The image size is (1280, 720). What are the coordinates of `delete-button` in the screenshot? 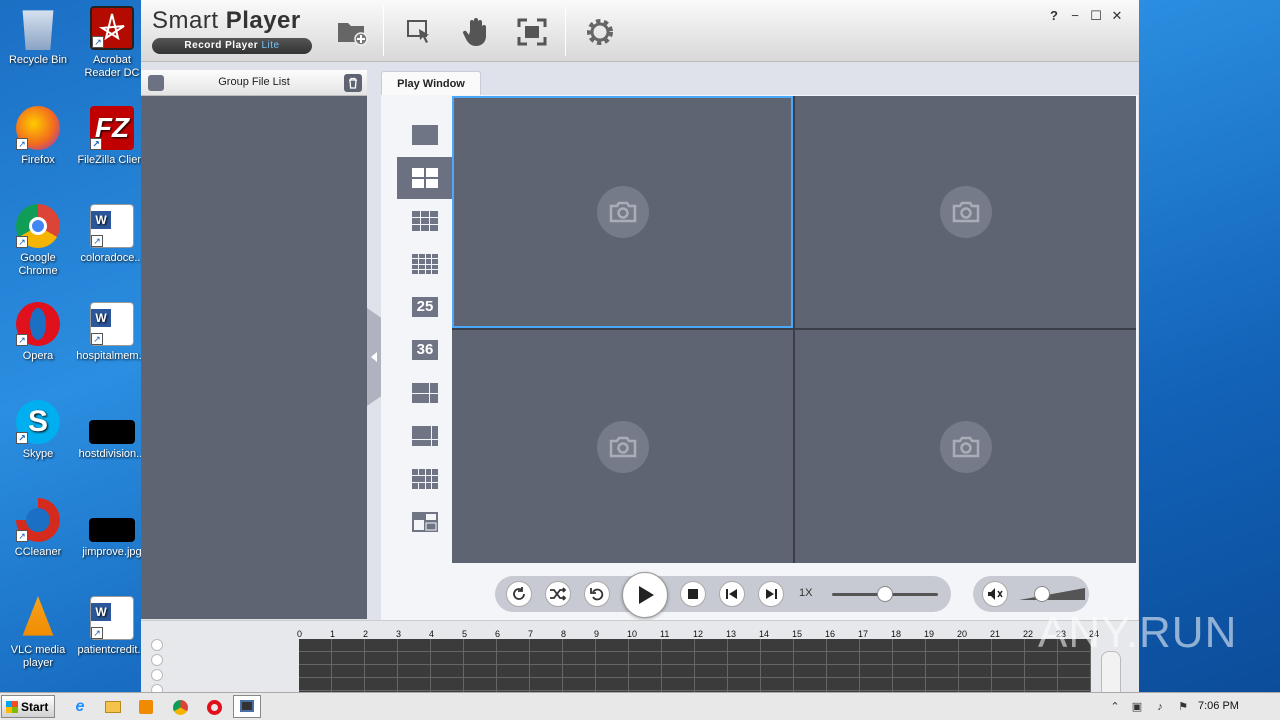 It's located at (353, 83).